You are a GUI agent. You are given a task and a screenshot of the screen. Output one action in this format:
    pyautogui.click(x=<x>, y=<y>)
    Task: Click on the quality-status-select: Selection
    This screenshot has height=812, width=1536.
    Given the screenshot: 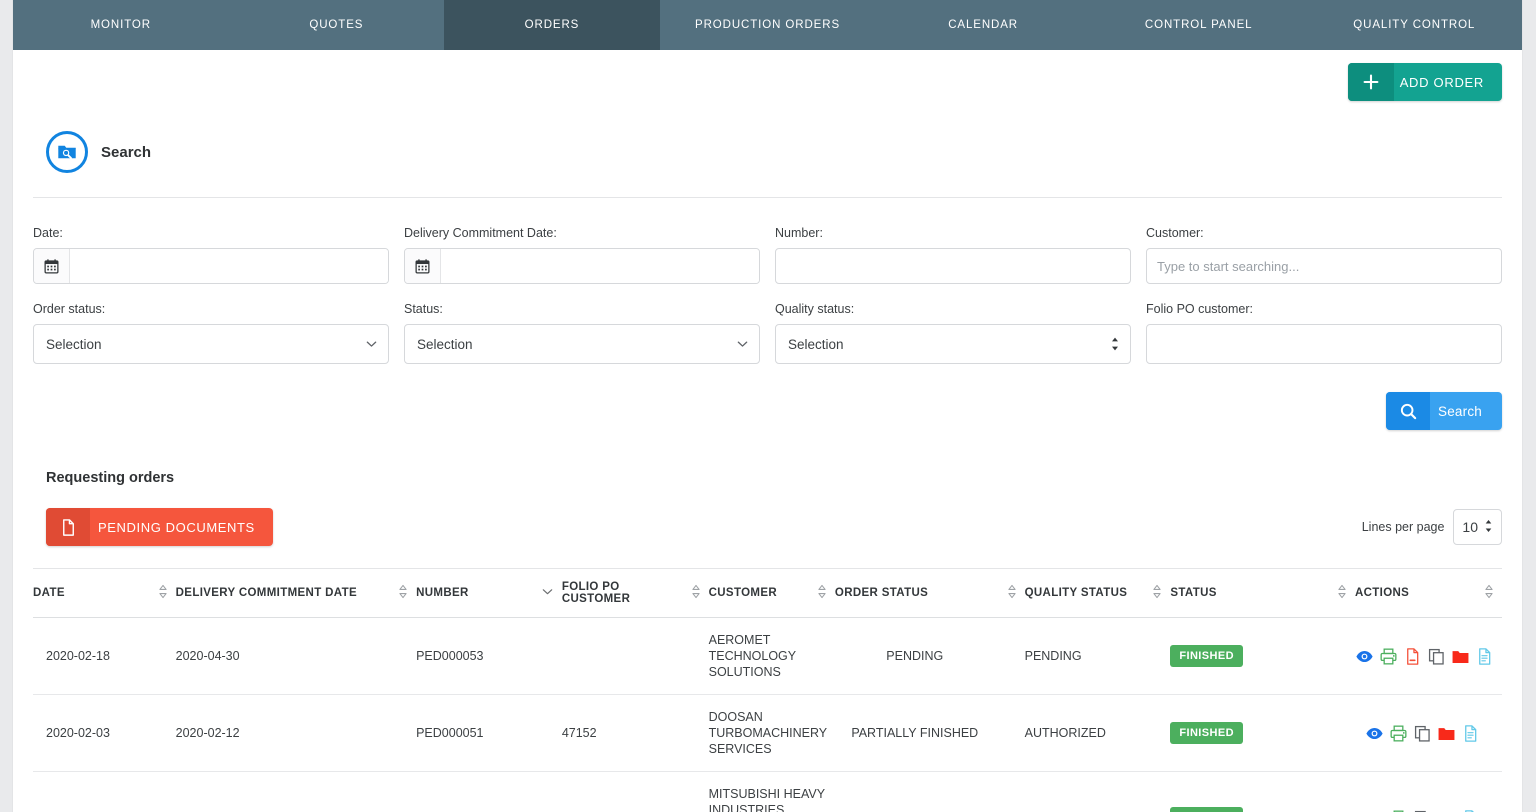 What is the action you would take?
    pyautogui.click(x=953, y=344)
    